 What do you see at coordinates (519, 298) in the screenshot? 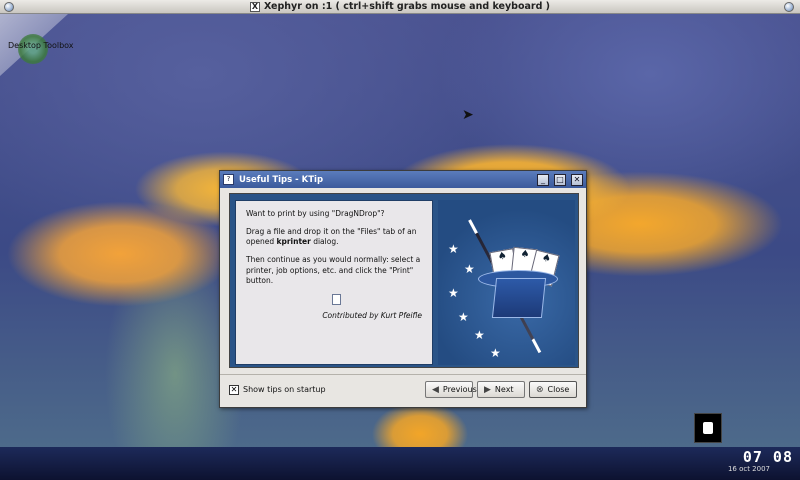
I see `magic-hat-icon` at bounding box center [519, 298].